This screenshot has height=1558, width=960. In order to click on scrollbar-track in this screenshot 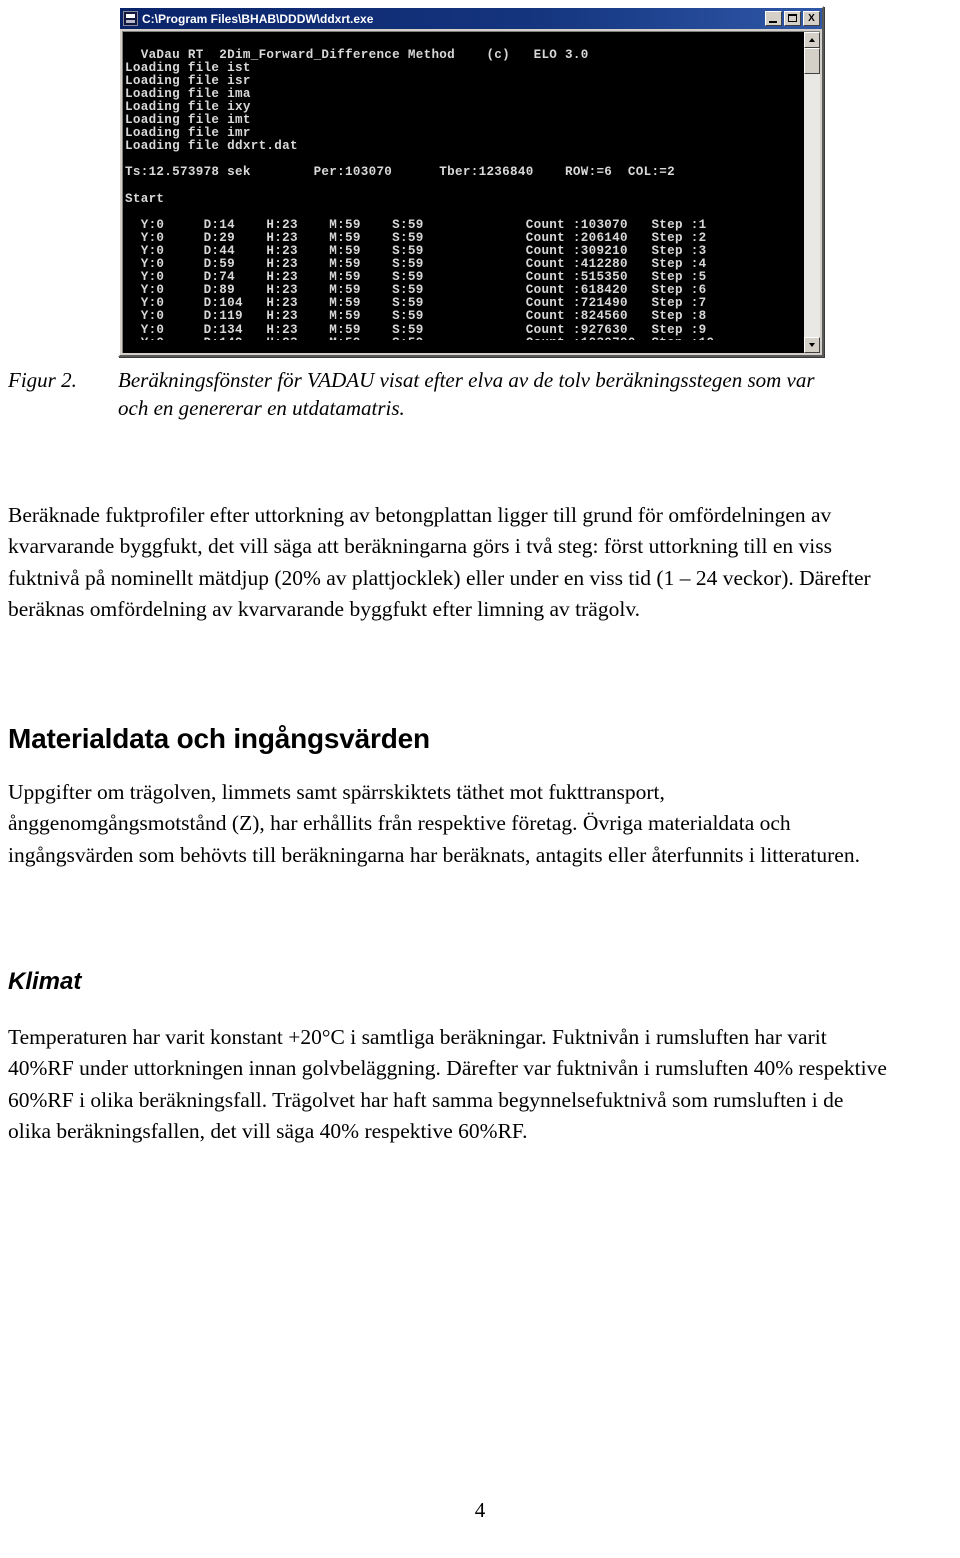, I will do `click(812, 192)`.